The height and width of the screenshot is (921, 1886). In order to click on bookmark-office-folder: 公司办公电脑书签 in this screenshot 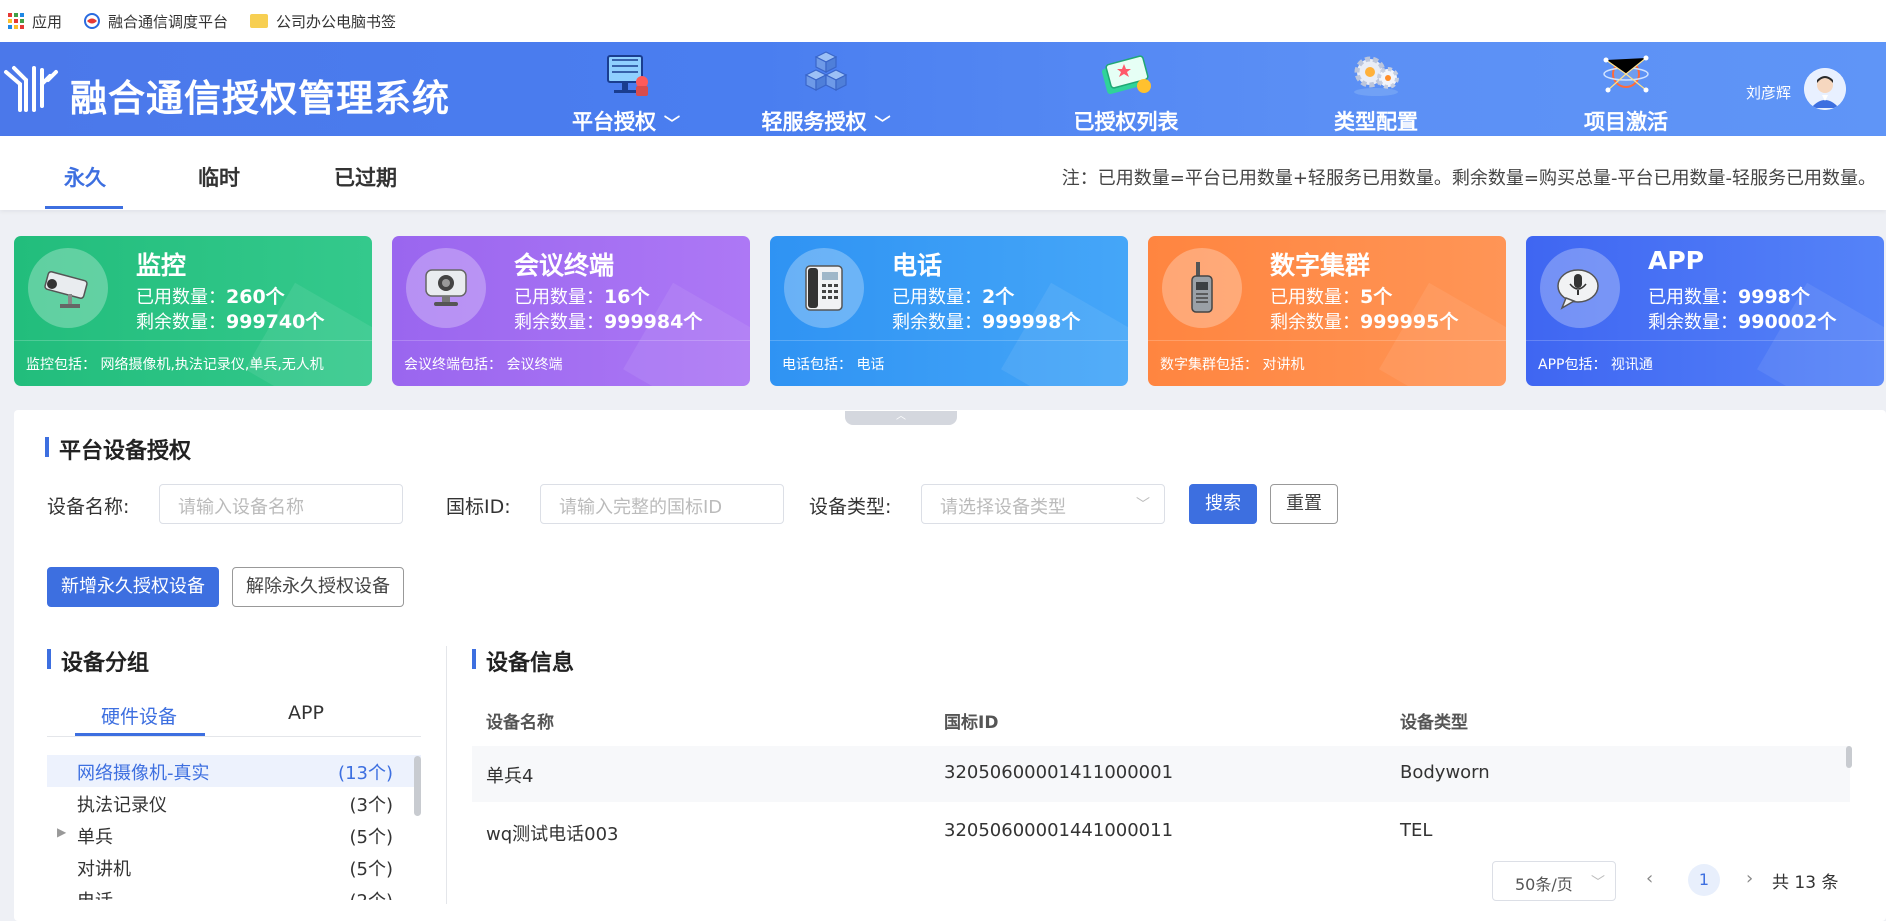, I will do `click(323, 21)`.